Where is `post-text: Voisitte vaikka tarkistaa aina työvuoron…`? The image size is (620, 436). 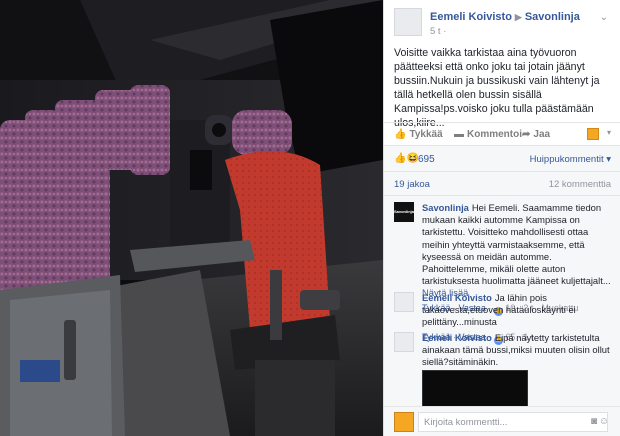
post-text: Voisitte vaikka tarkistaa aina työvuoron… is located at coordinates (497, 88).